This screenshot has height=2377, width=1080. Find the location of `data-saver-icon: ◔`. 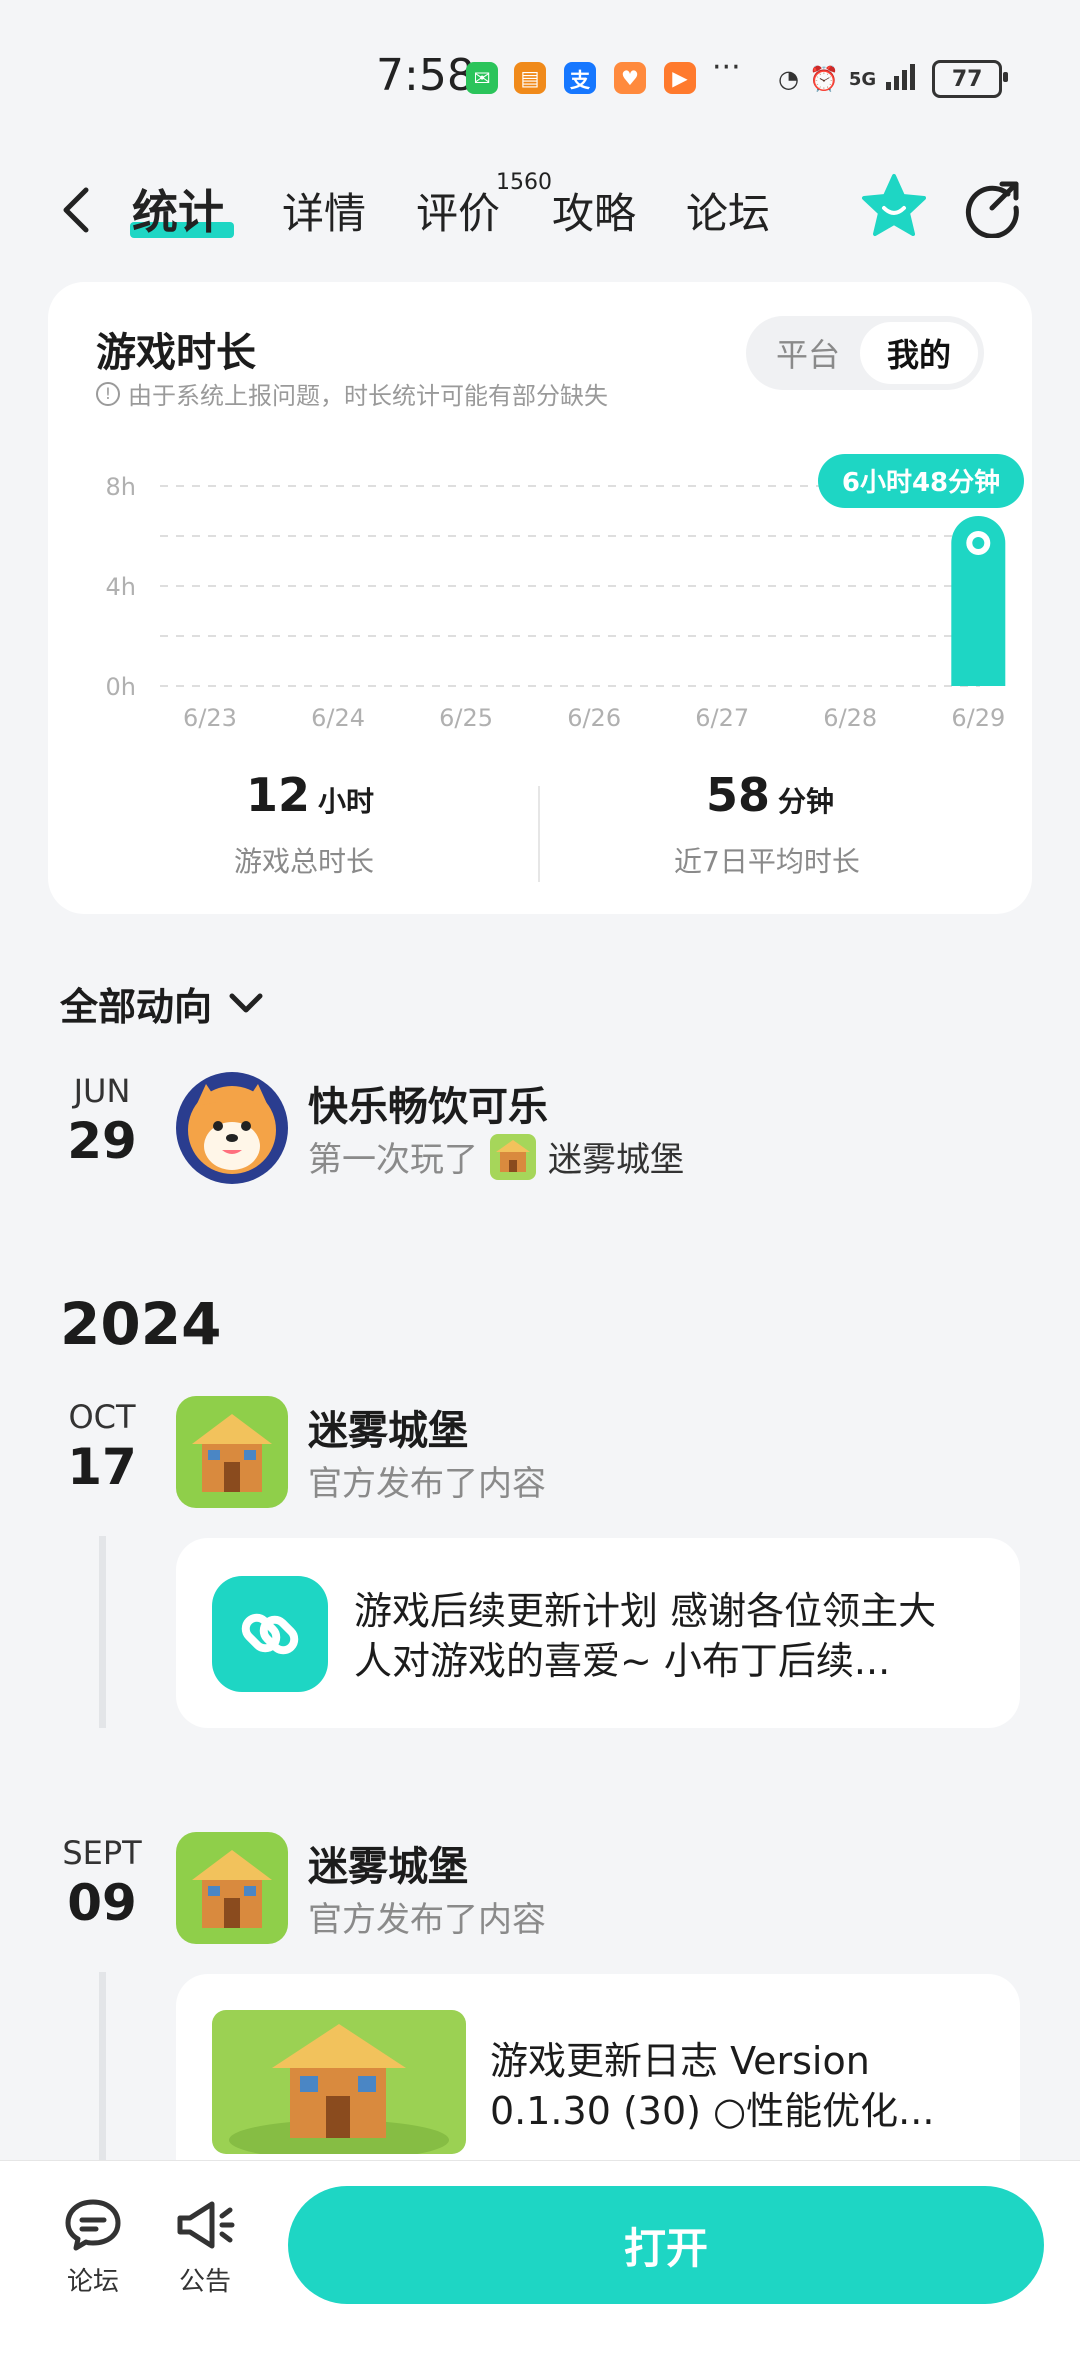

data-saver-icon: ◔ is located at coordinates (788, 79).